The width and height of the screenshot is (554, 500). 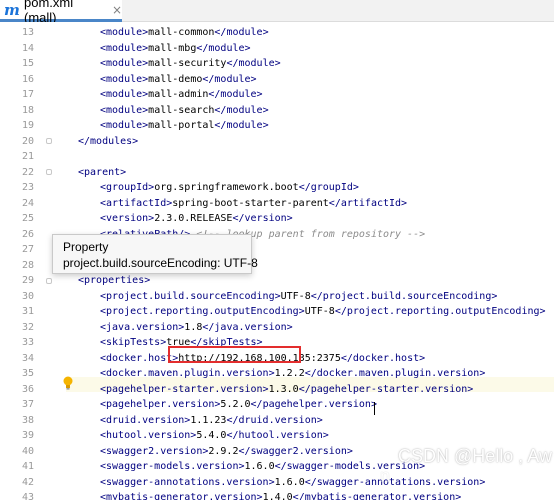 What do you see at coordinates (184, 126) in the screenshot?
I see `code-line: <module>mall-portal</module>` at bounding box center [184, 126].